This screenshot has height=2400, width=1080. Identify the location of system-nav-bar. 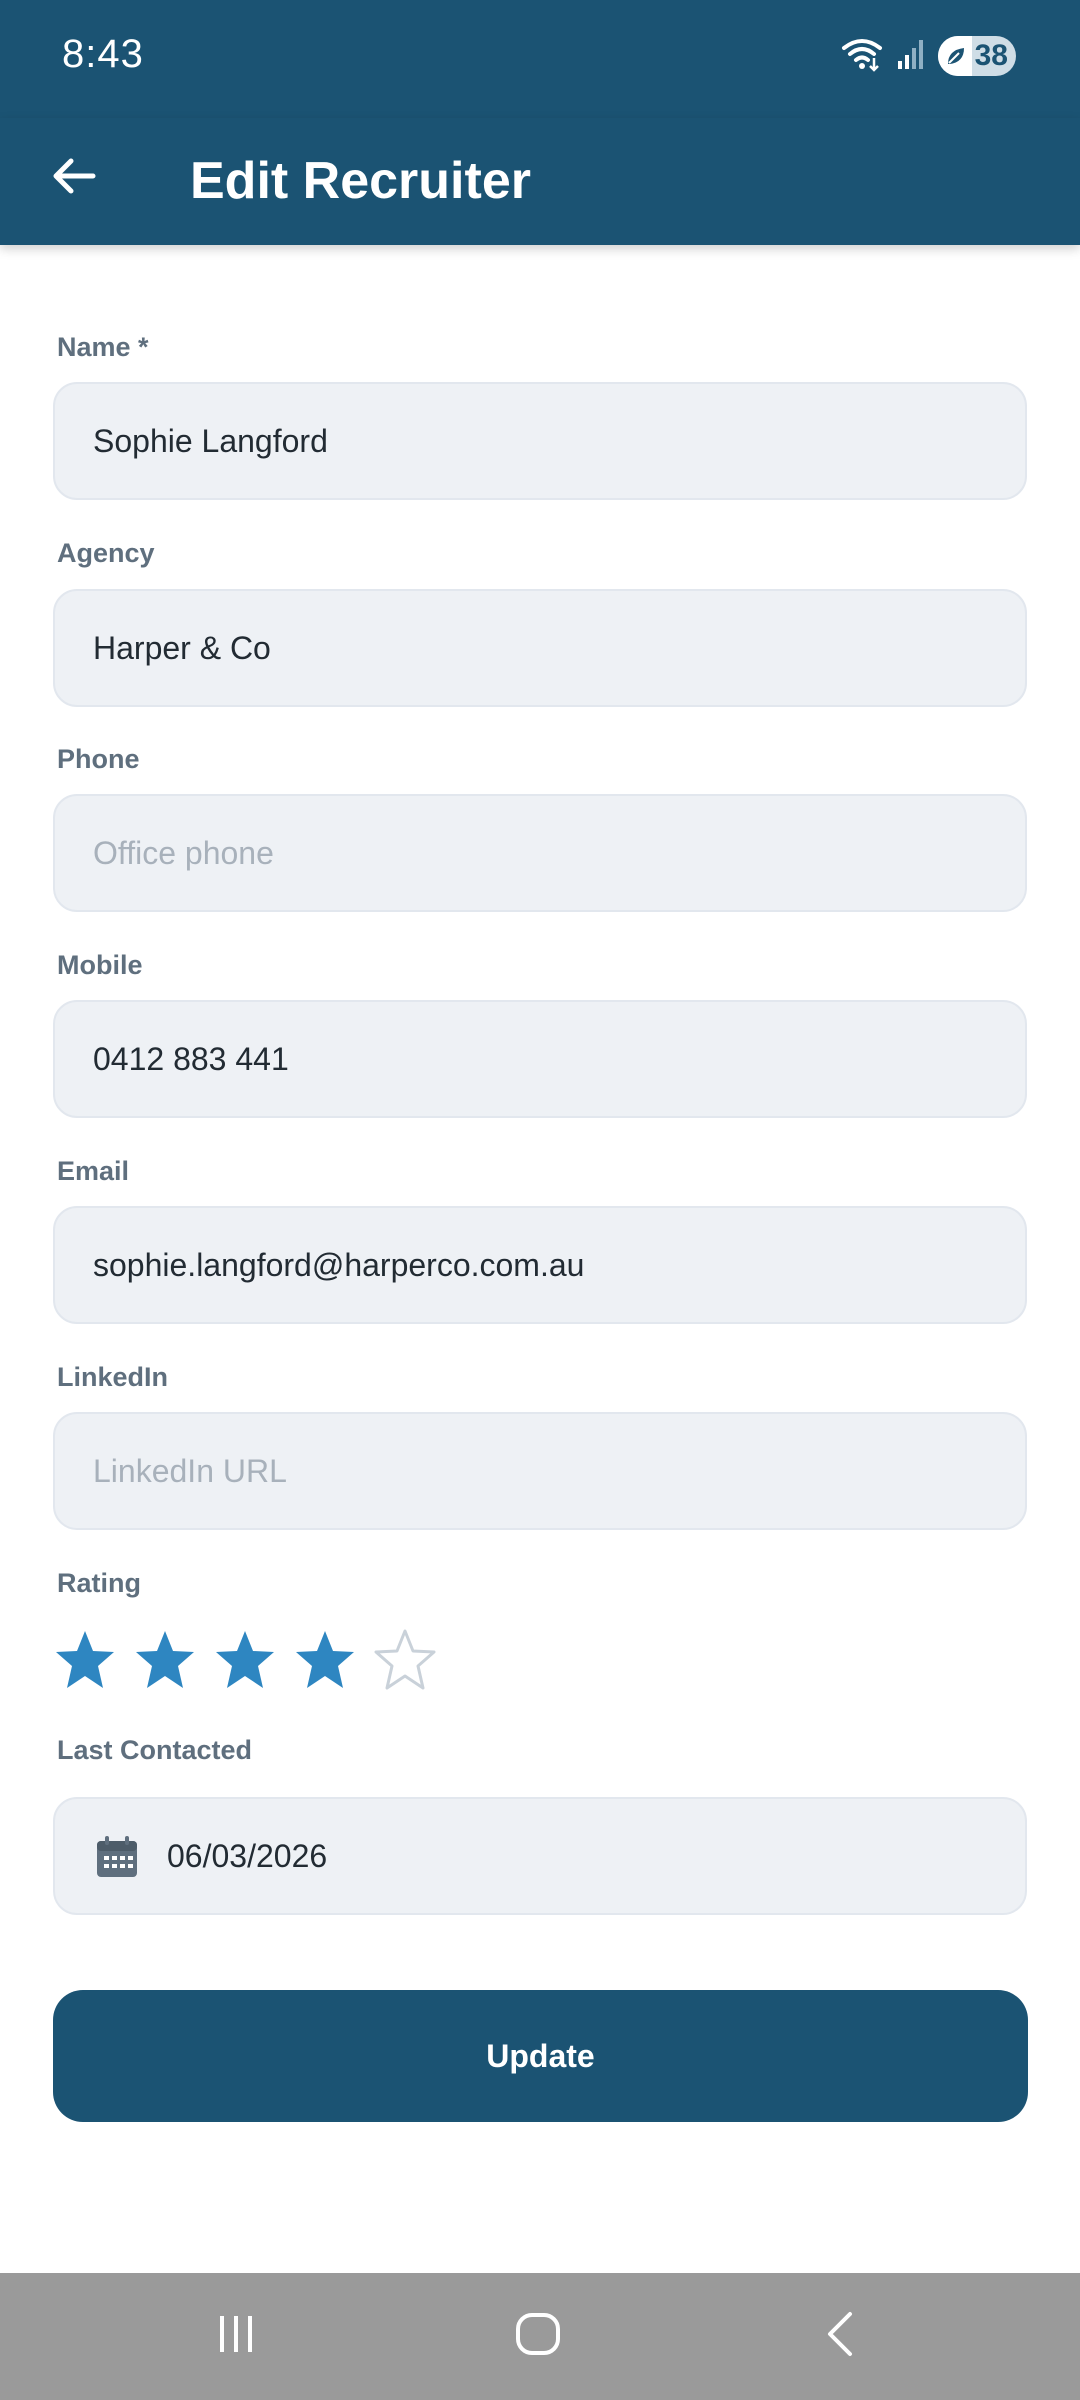
(540, 2336).